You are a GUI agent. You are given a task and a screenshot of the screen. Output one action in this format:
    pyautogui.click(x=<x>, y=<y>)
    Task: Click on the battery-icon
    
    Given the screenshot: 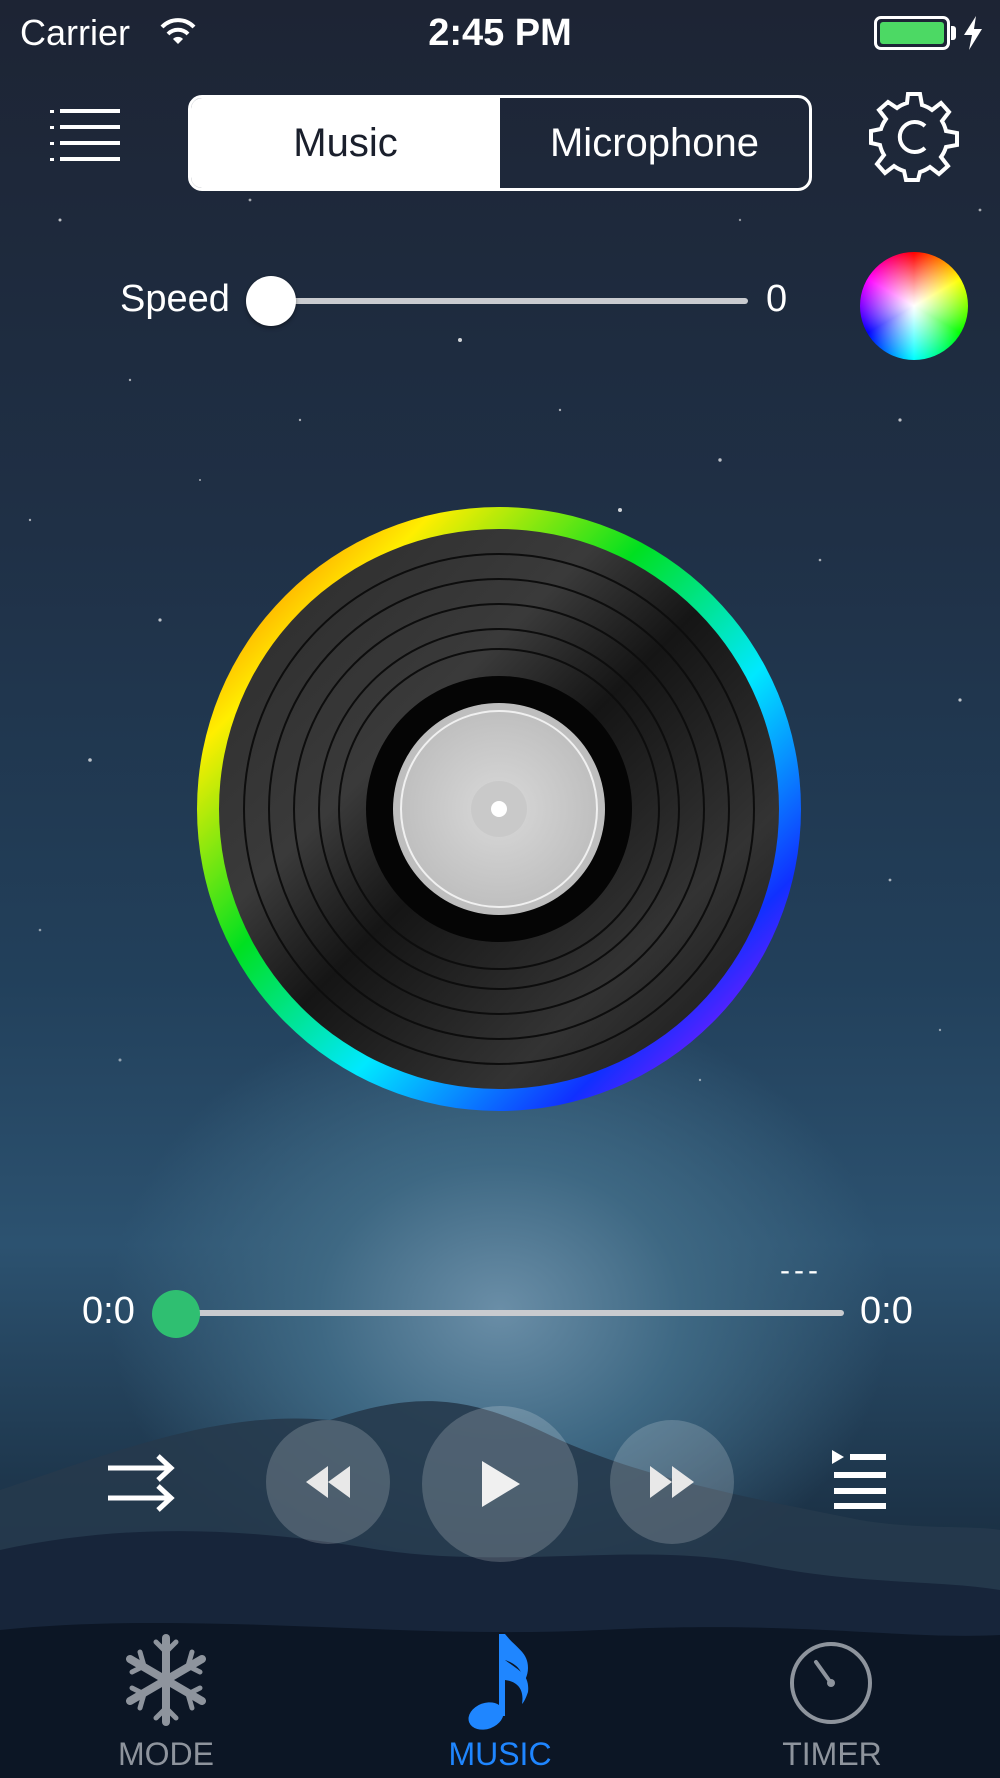 What is the action you would take?
    pyautogui.click(x=912, y=33)
    